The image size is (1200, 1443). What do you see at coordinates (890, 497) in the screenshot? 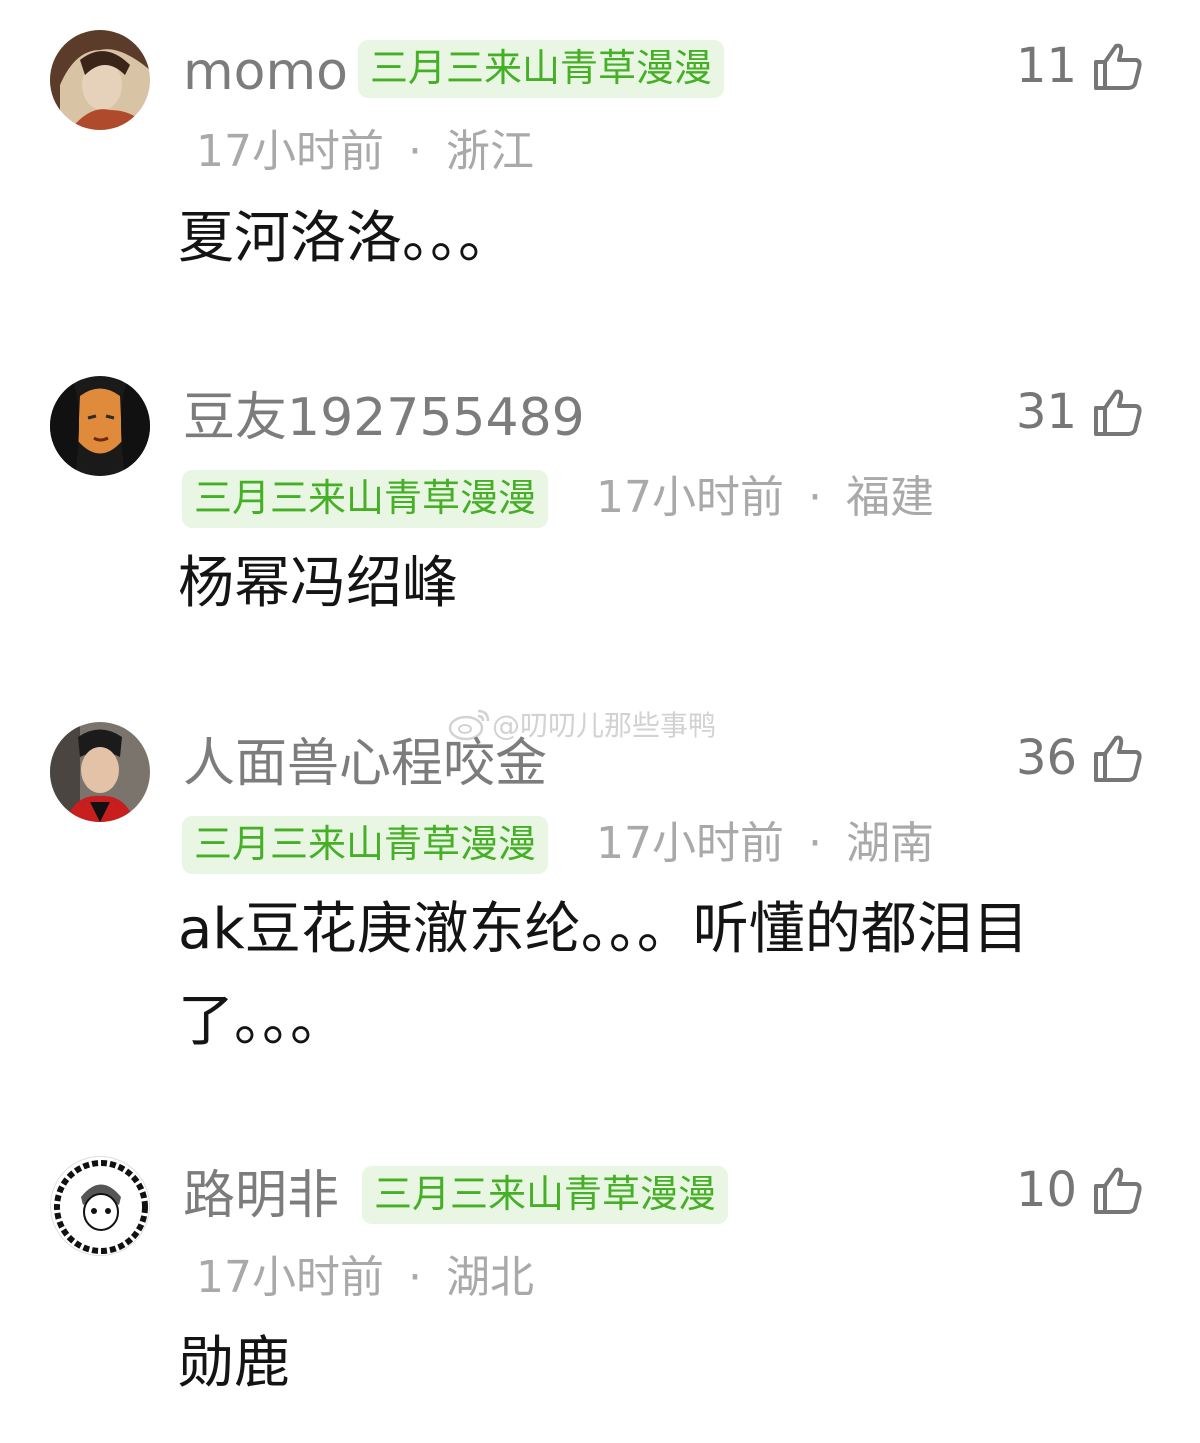
I see `location: 福建` at bounding box center [890, 497].